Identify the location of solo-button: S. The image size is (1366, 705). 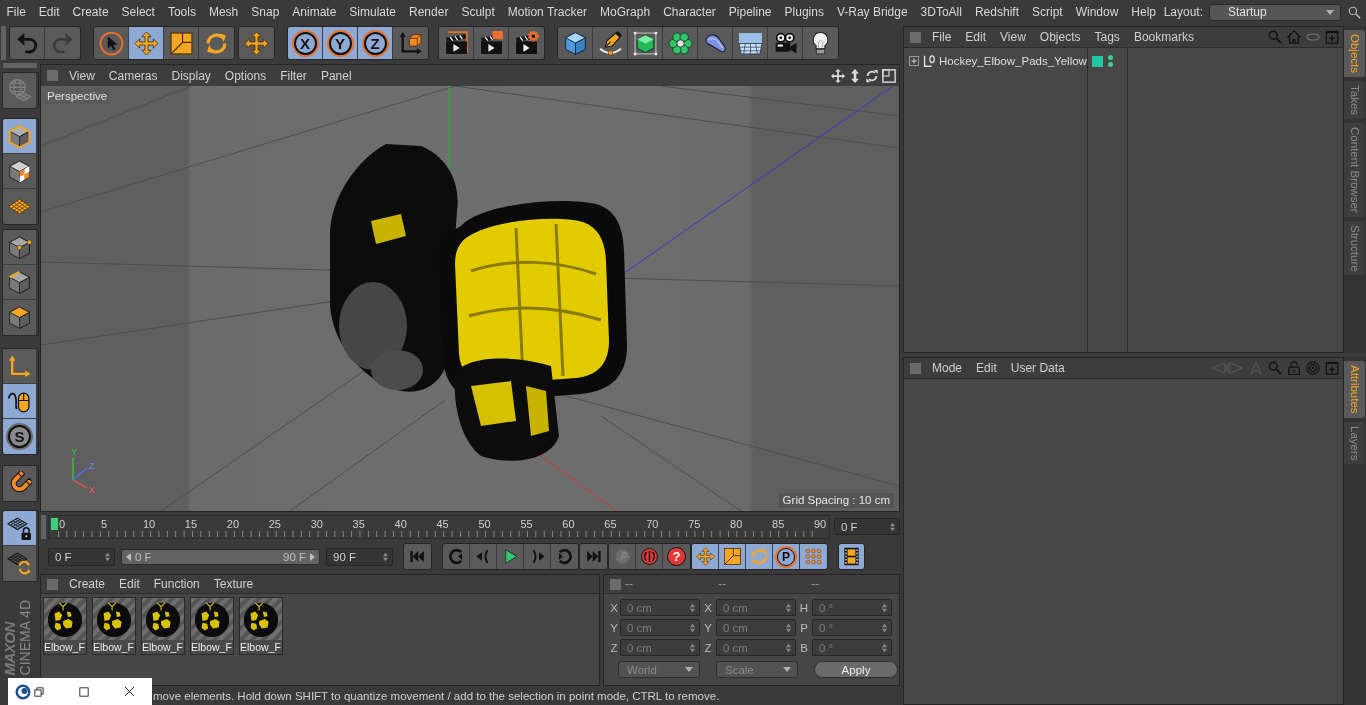
(19, 436).